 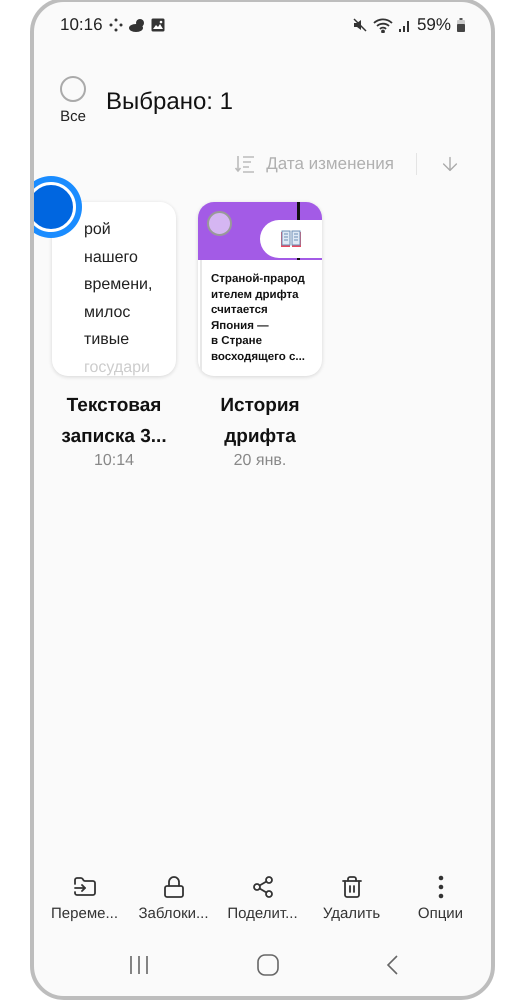 I want to click on toolbar-button: Удалить, so click(x=352, y=898).